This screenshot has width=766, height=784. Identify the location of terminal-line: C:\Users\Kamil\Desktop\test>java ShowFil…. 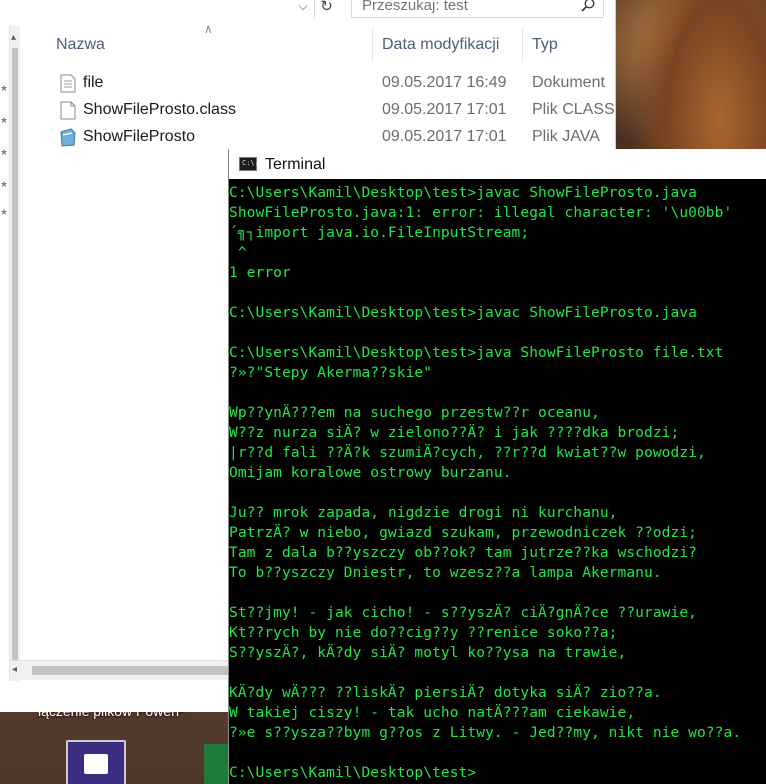
(476, 353).